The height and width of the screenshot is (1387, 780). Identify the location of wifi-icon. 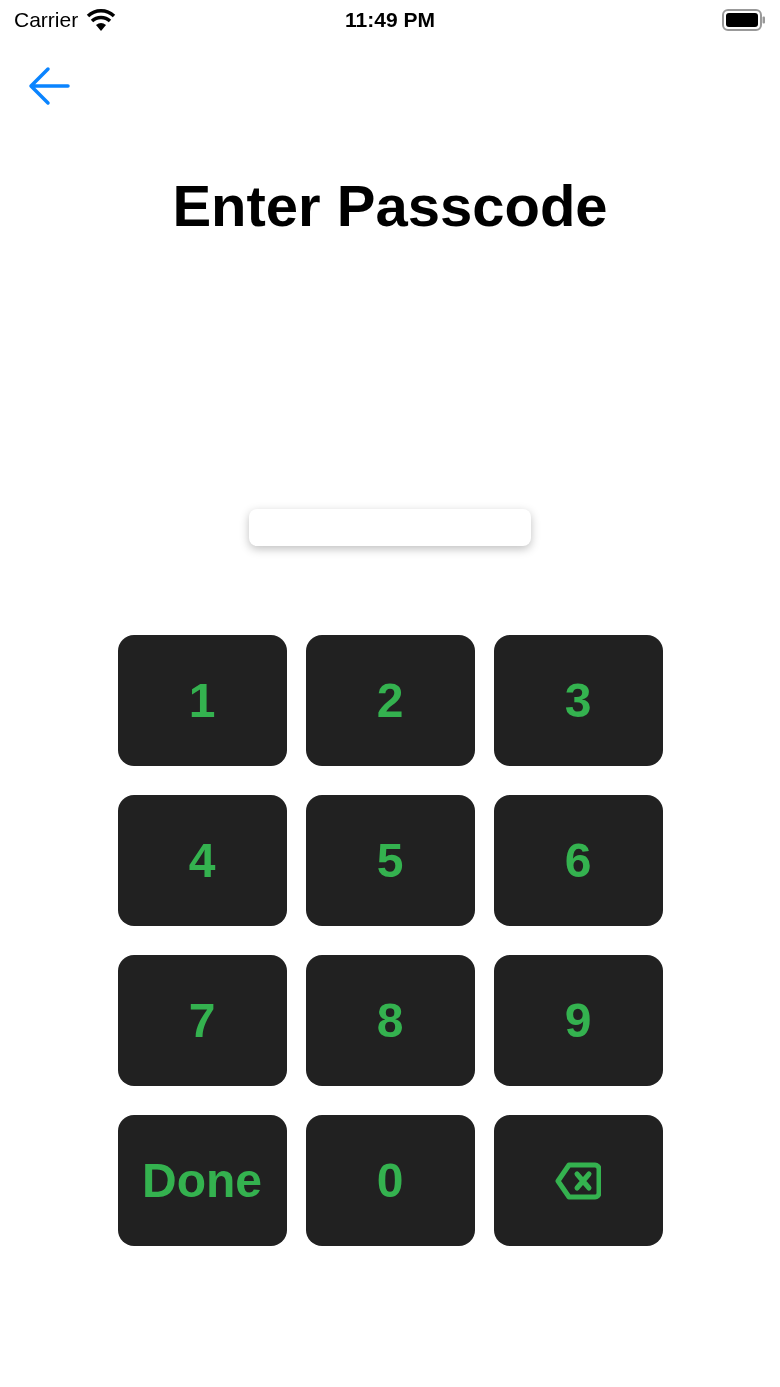
(101, 20).